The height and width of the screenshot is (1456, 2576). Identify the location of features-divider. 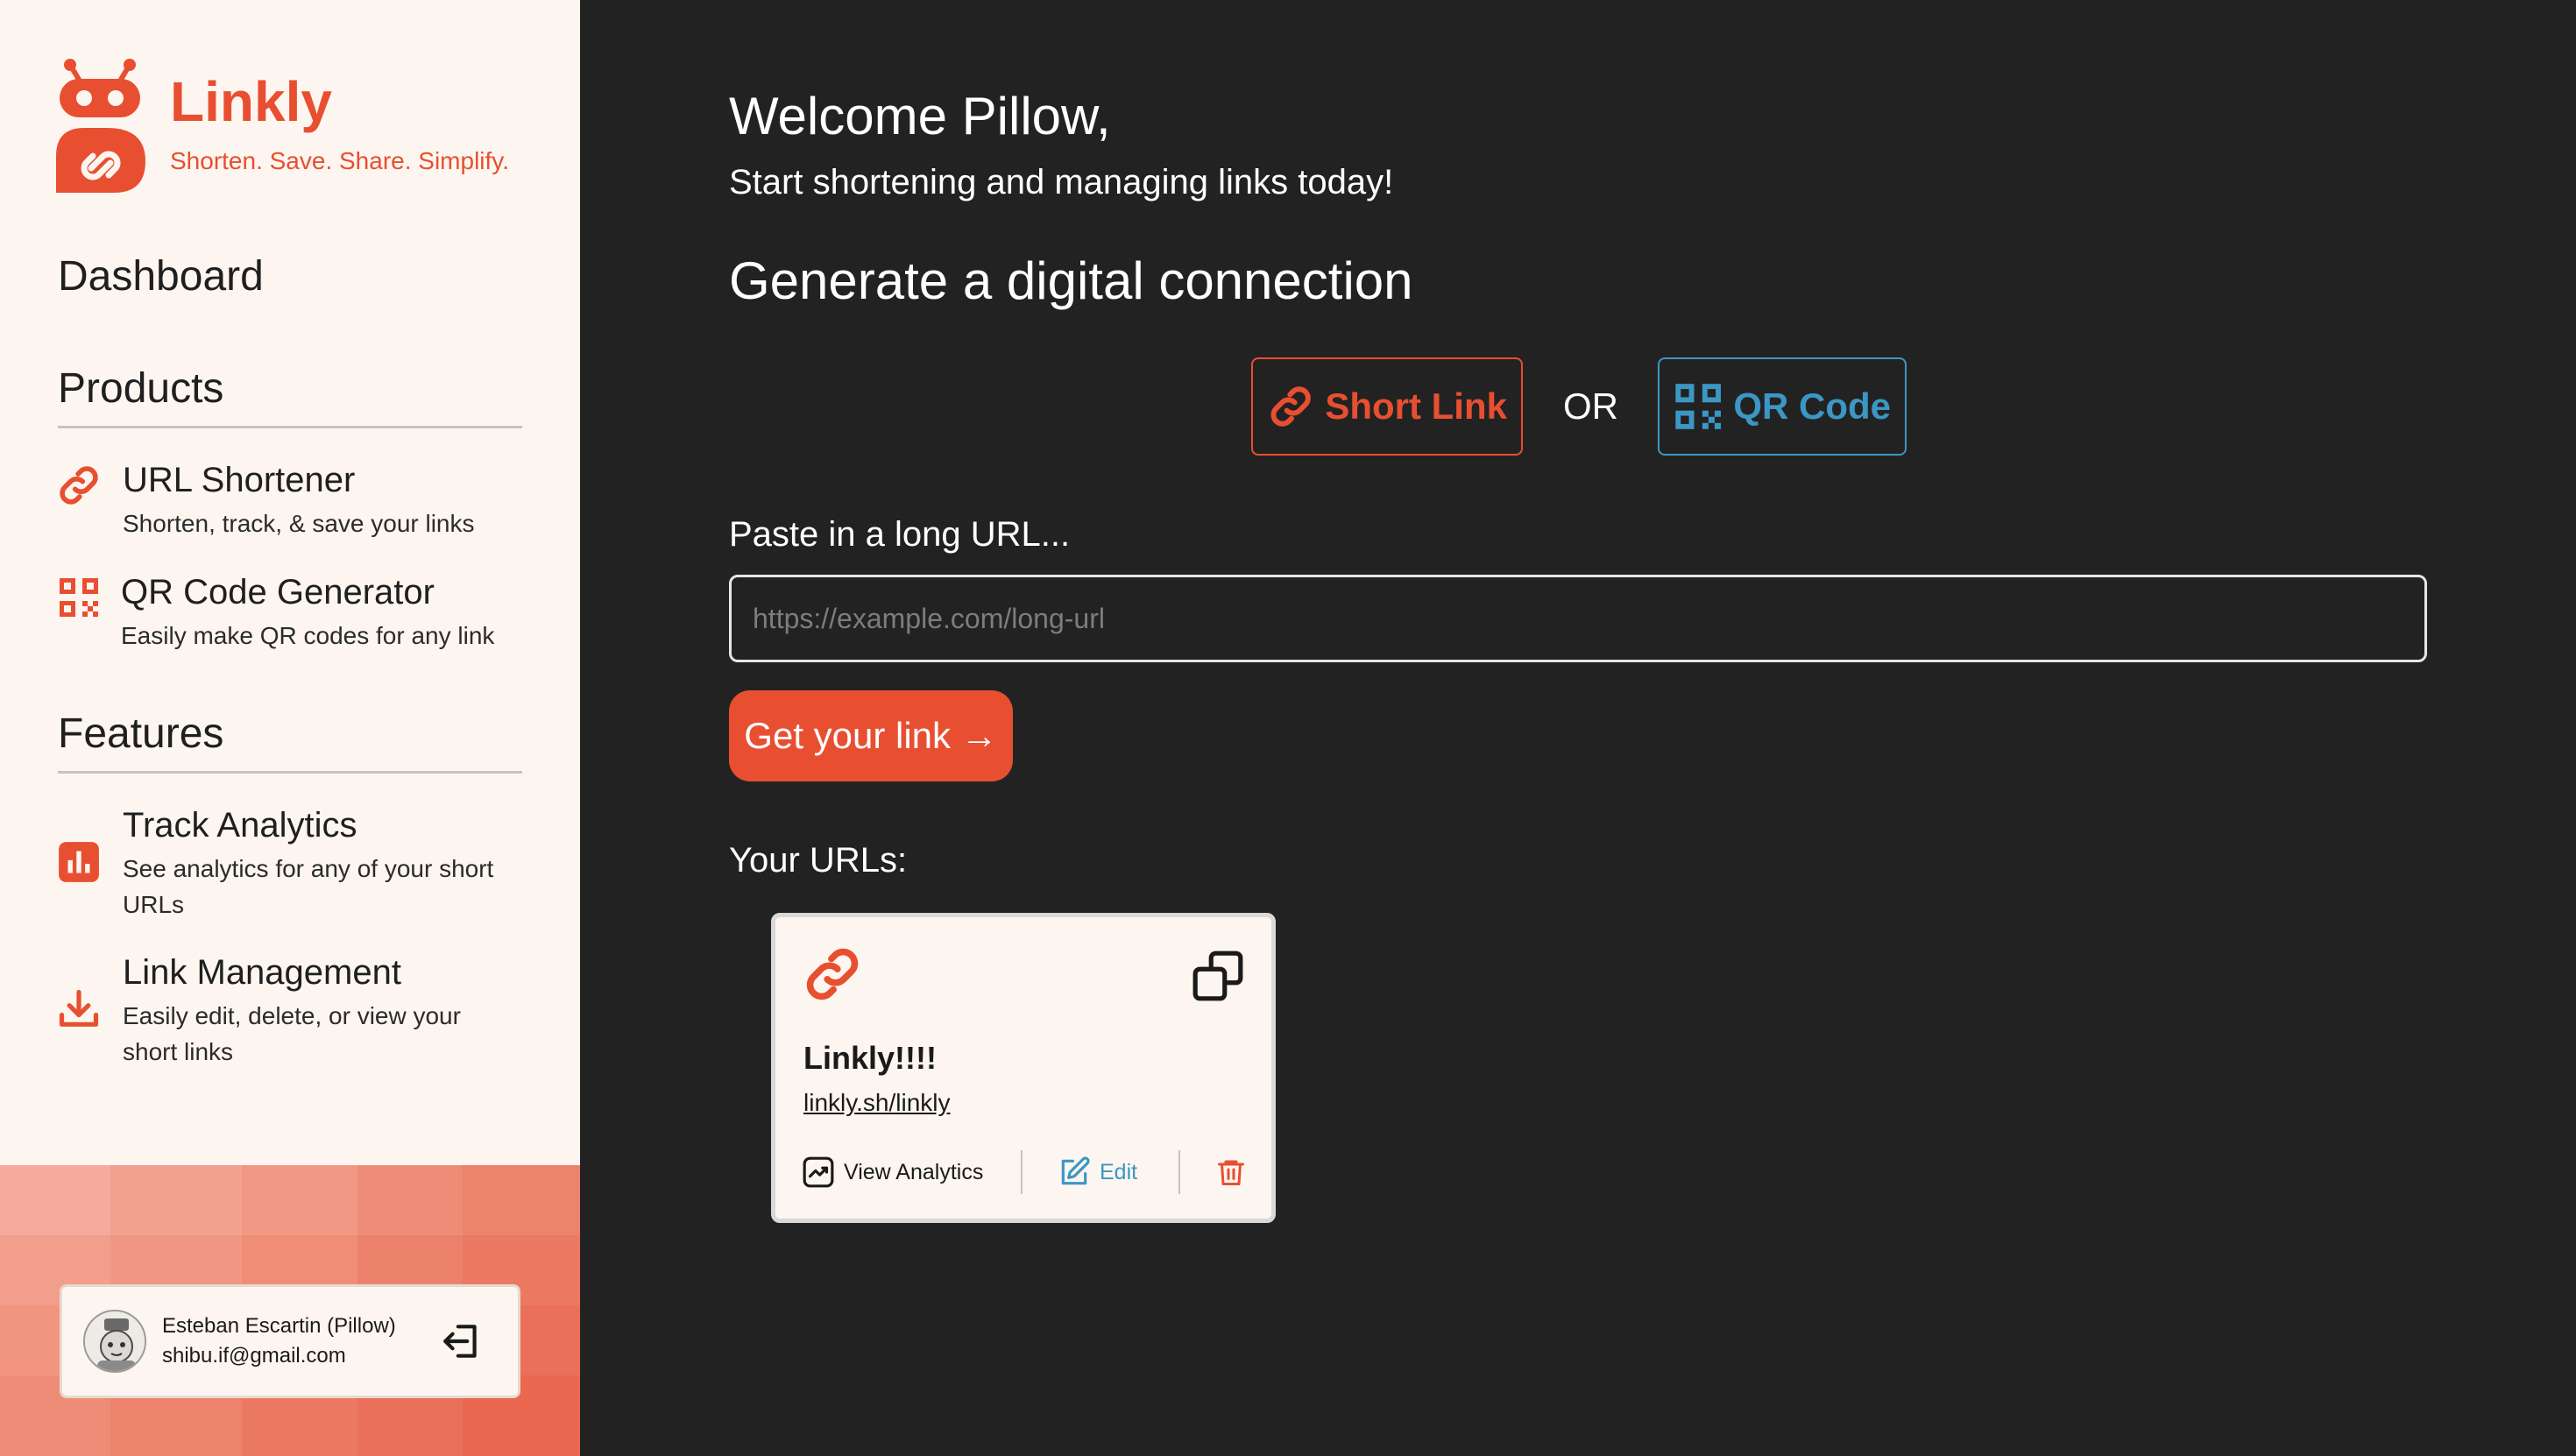
(290, 772).